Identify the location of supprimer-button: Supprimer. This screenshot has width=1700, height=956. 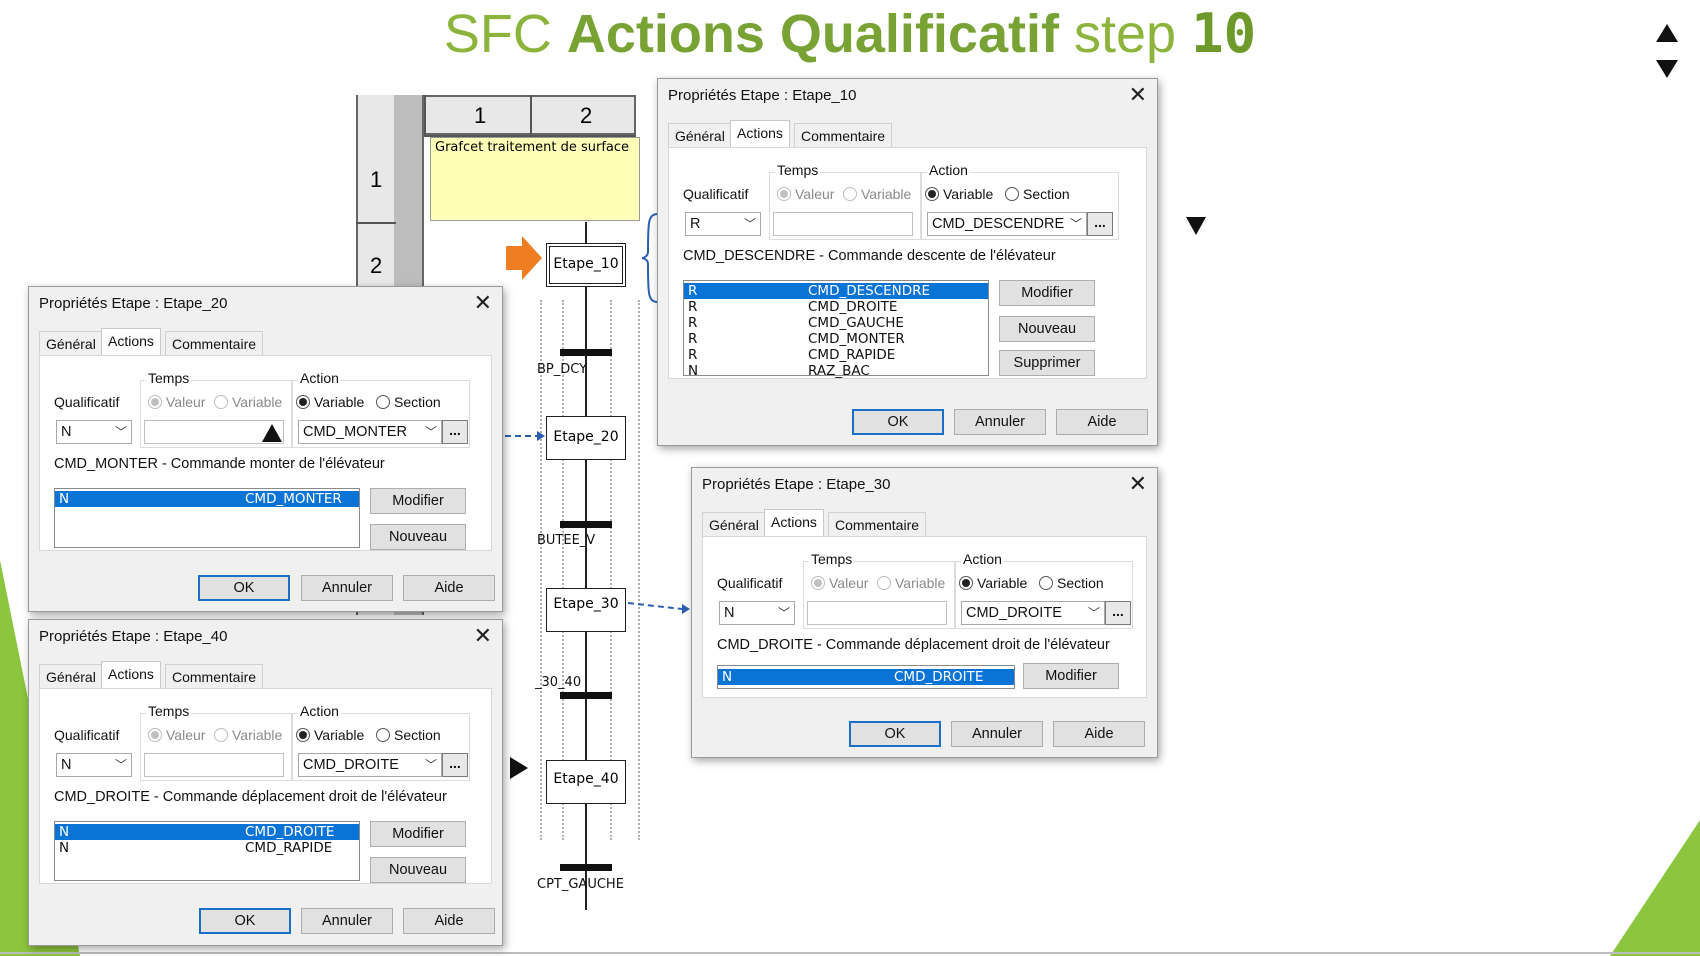
(1047, 363).